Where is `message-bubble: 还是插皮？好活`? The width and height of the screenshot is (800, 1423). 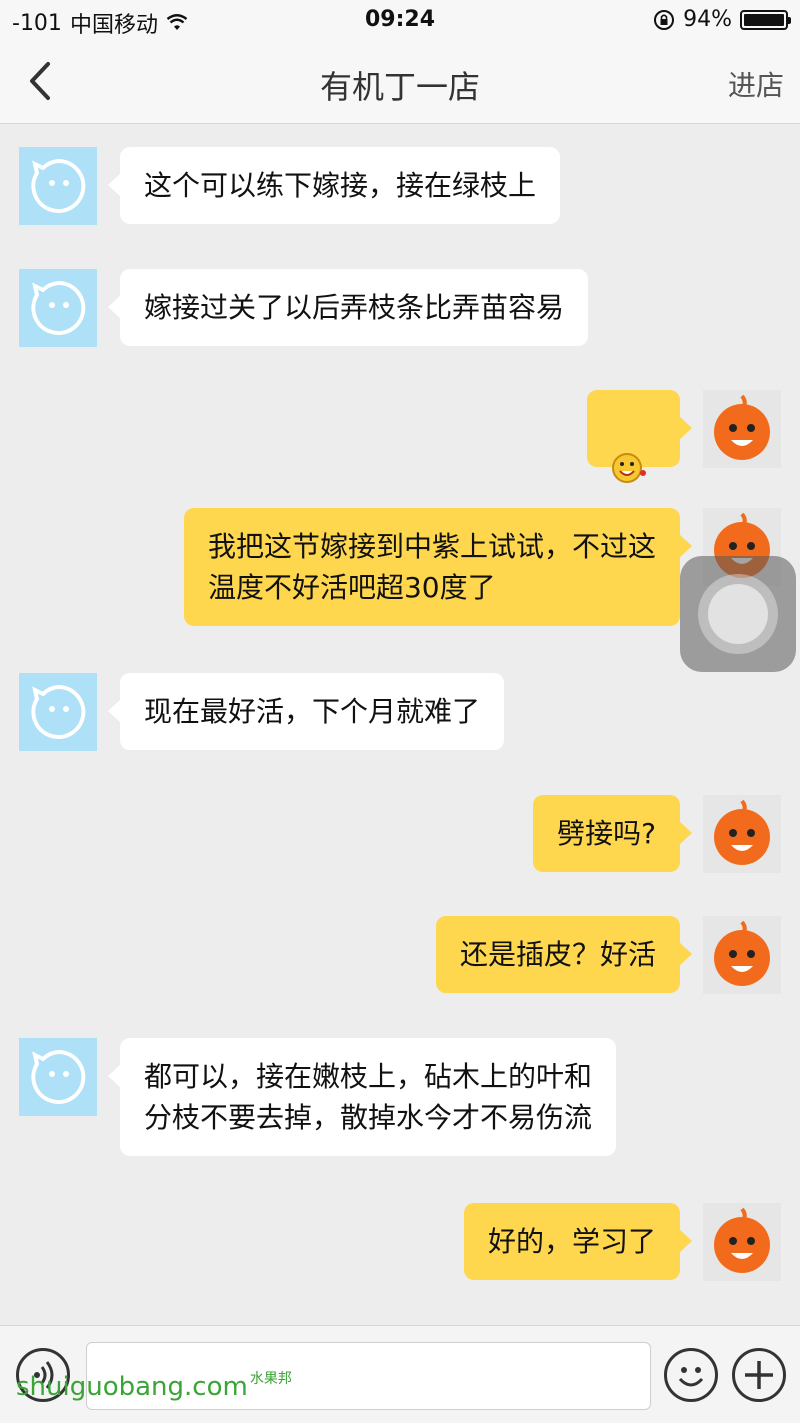 message-bubble: 还是插皮？好活 is located at coordinates (564, 954).